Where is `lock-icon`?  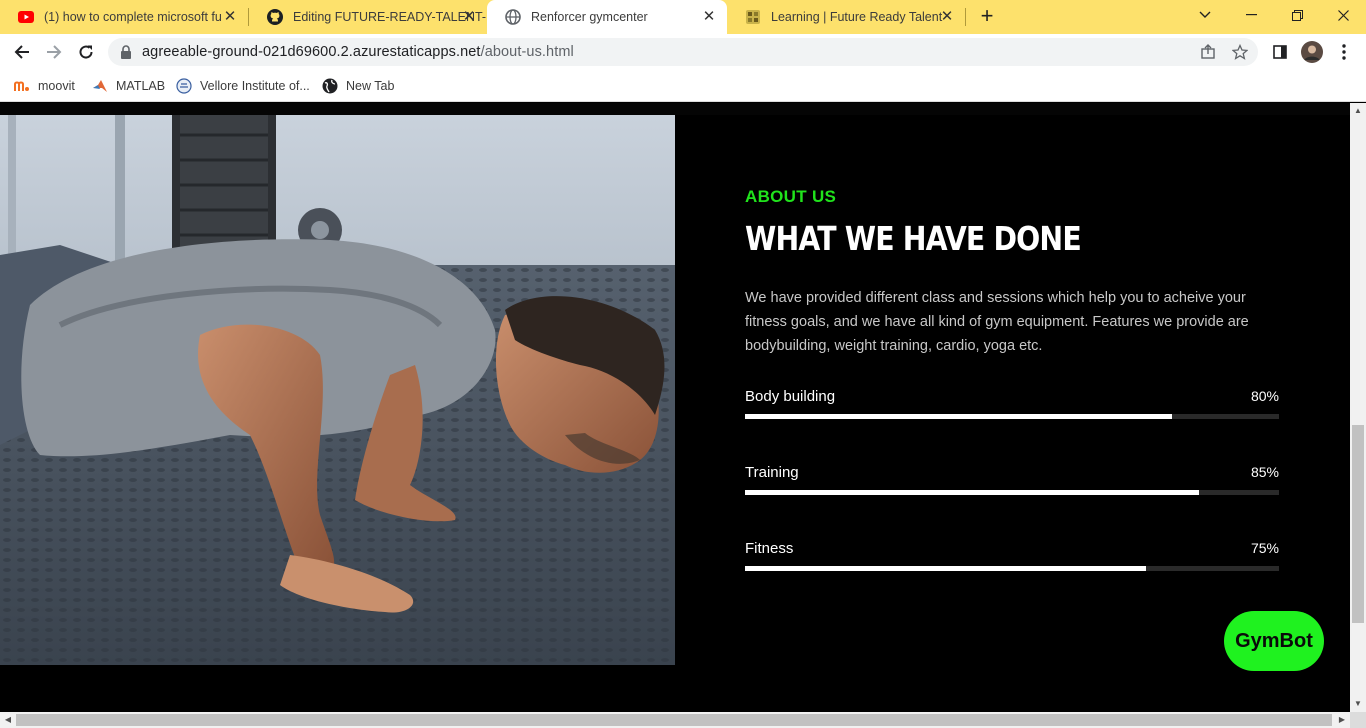 lock-icon is located at coordinates (126, 54).